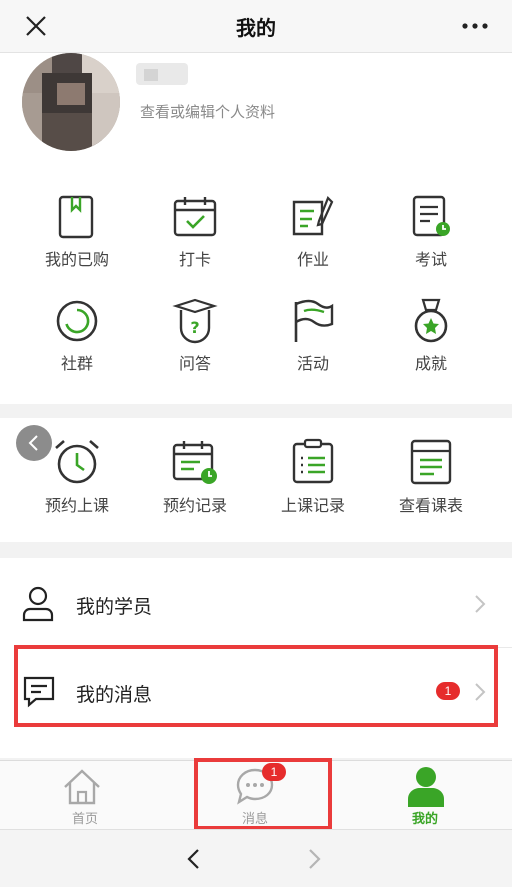 The image size is (512, 887). I want to click on grid-item-label: 预约记录, so click(194, 505).